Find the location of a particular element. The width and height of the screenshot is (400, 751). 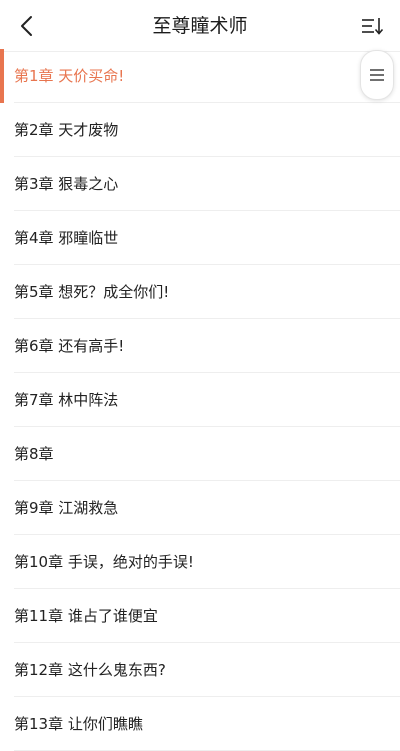

floating-menu-button is located at coordinates (377, 75).